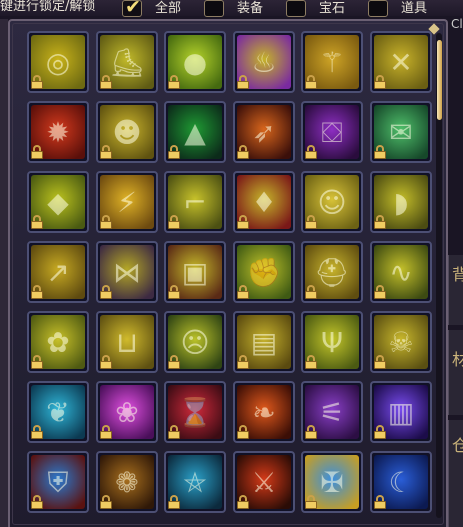 This screenshot has width=463, height=527. What do you see at coordinates (127, 482) in the screenshot?
I see `inventory-slot: ❁` at bounding box center [127, 482].